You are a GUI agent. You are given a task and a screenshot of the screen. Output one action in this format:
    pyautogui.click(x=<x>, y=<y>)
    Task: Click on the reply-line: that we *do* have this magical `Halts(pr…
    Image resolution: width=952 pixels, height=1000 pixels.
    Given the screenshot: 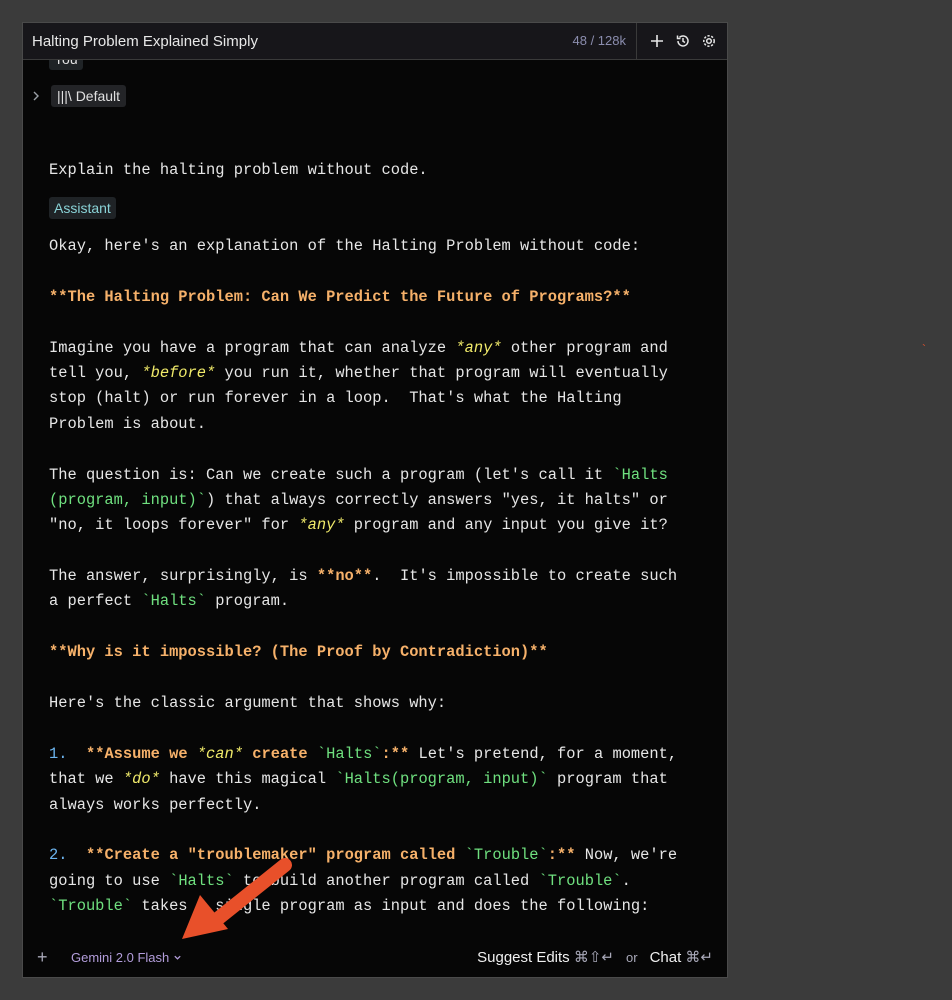 What is the action you would take?
    pyautogui.click(x=363, y=779)
    